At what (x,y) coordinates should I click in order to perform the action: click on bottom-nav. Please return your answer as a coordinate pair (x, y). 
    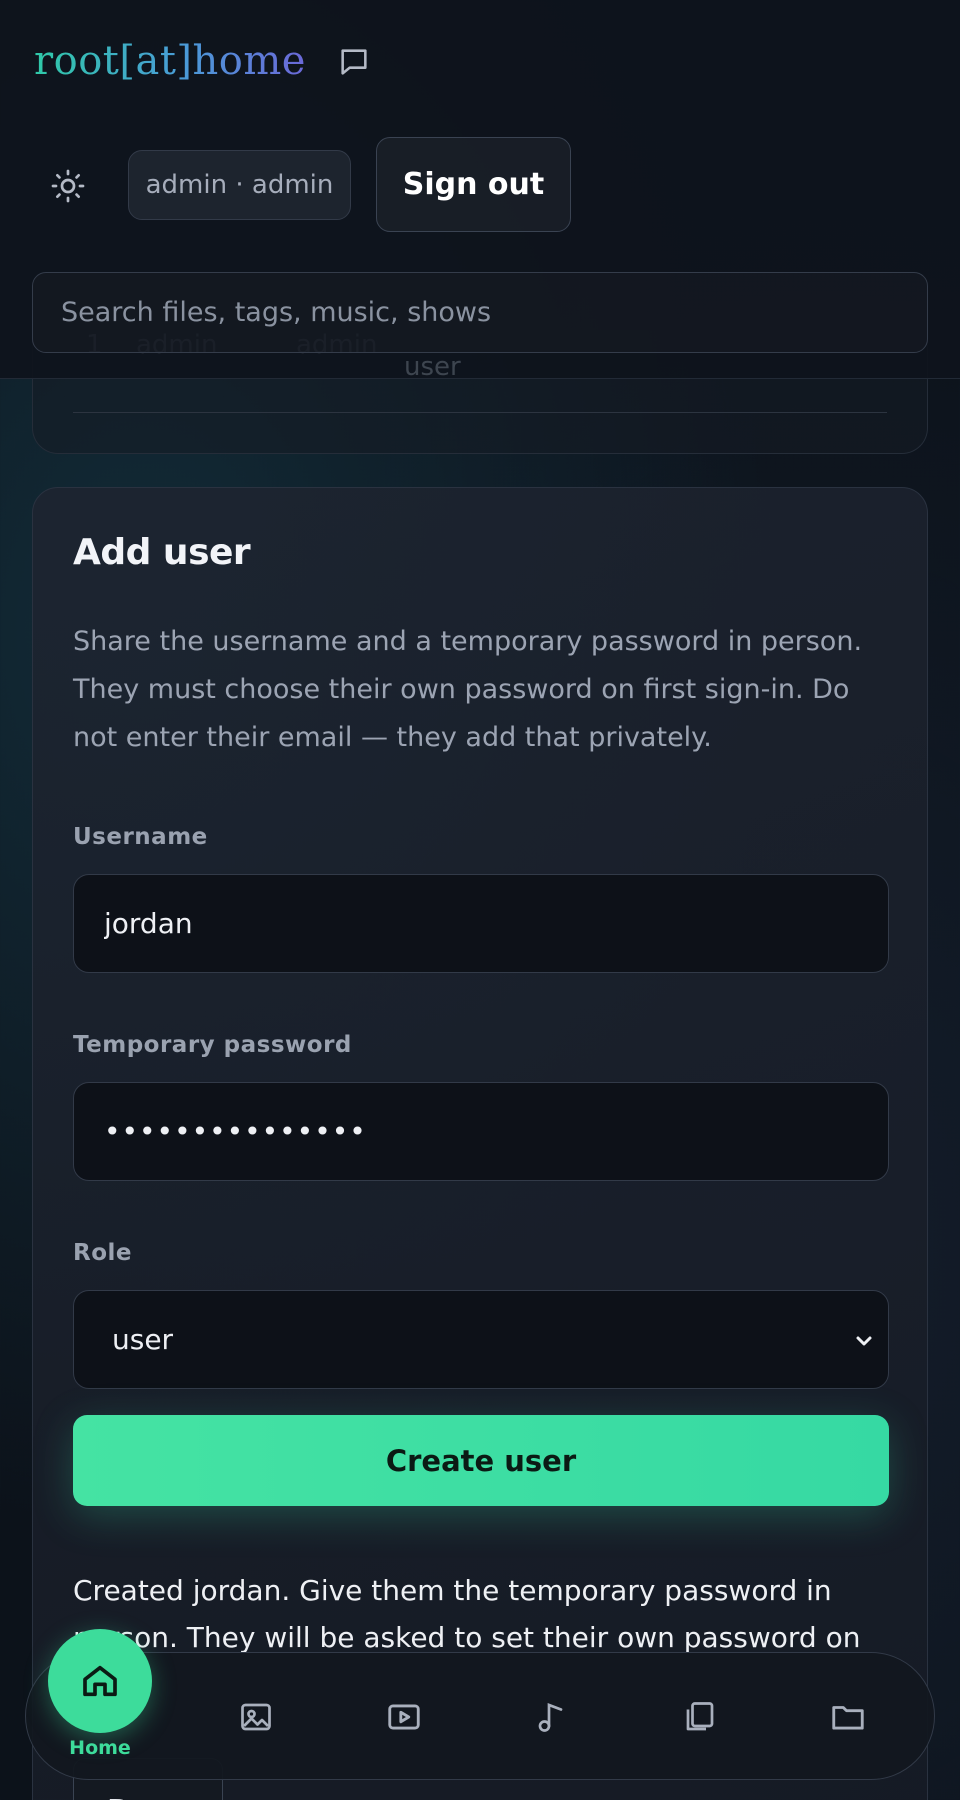
    Looking at the image, I should click on (480, 1716).